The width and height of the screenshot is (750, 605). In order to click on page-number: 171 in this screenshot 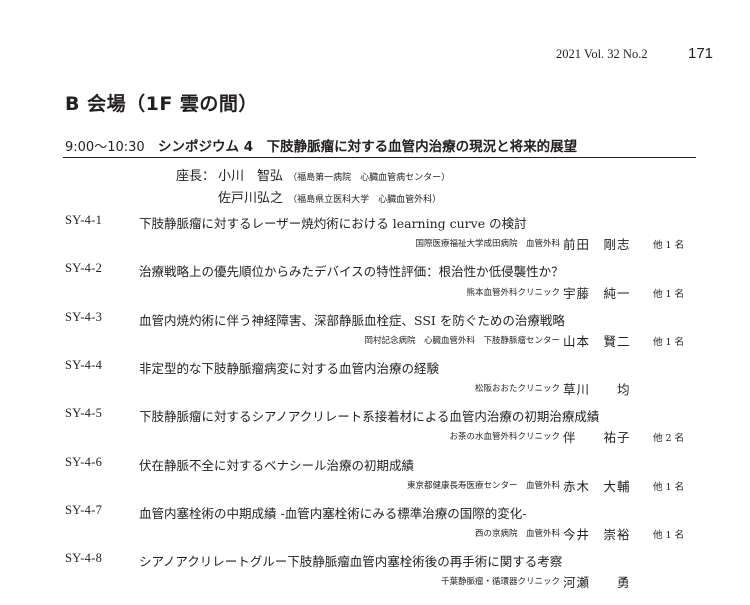, I will do `click(701, 53)`.